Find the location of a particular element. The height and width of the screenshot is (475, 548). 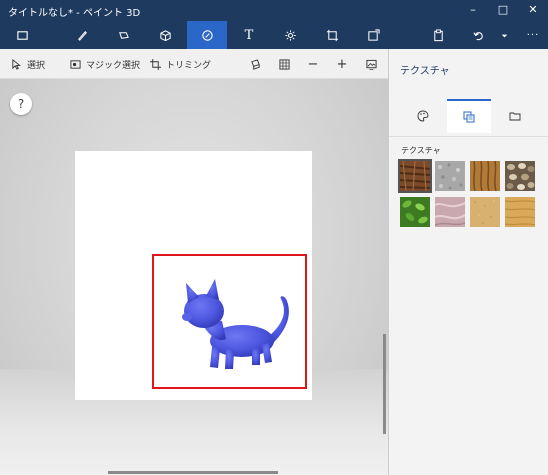

pebbles-texture is located at coordinates (520, 176).